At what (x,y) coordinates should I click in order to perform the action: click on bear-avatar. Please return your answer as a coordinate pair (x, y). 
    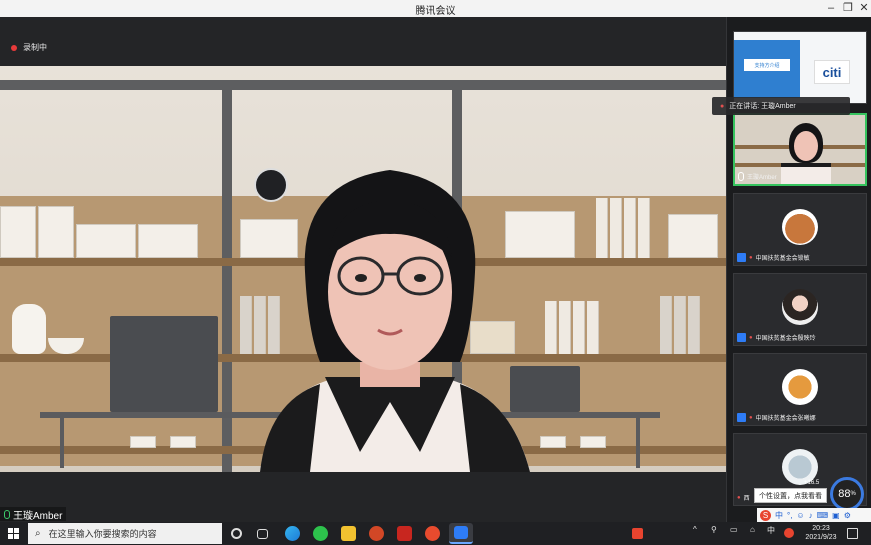
    Looking at the image, I should click on (800, 227).